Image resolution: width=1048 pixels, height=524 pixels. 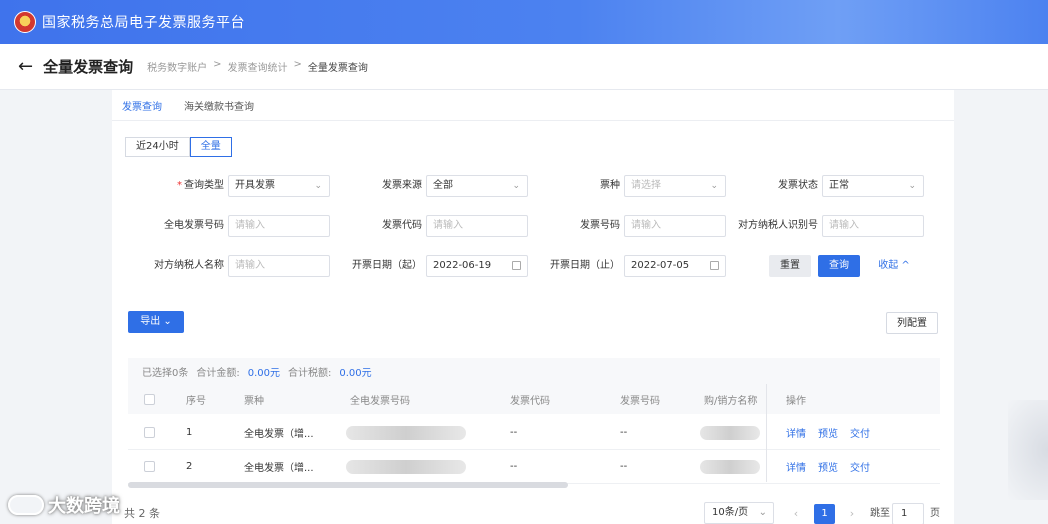 What do you see at coordinates (610, 185) in the screenshot?
I see `ticket-type-label: 票种` at bounding box center [610, 185].